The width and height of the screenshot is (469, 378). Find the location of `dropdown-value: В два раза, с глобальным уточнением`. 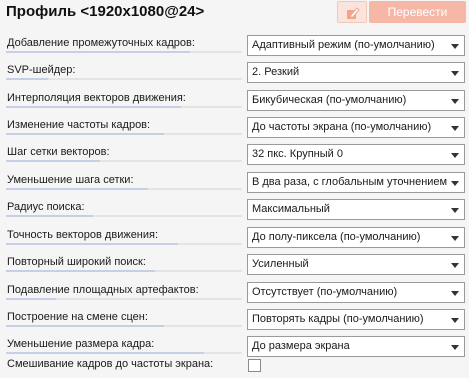

dropdown-value: В два раза, с глобальным уточнением is located at coordinates (350, 182).